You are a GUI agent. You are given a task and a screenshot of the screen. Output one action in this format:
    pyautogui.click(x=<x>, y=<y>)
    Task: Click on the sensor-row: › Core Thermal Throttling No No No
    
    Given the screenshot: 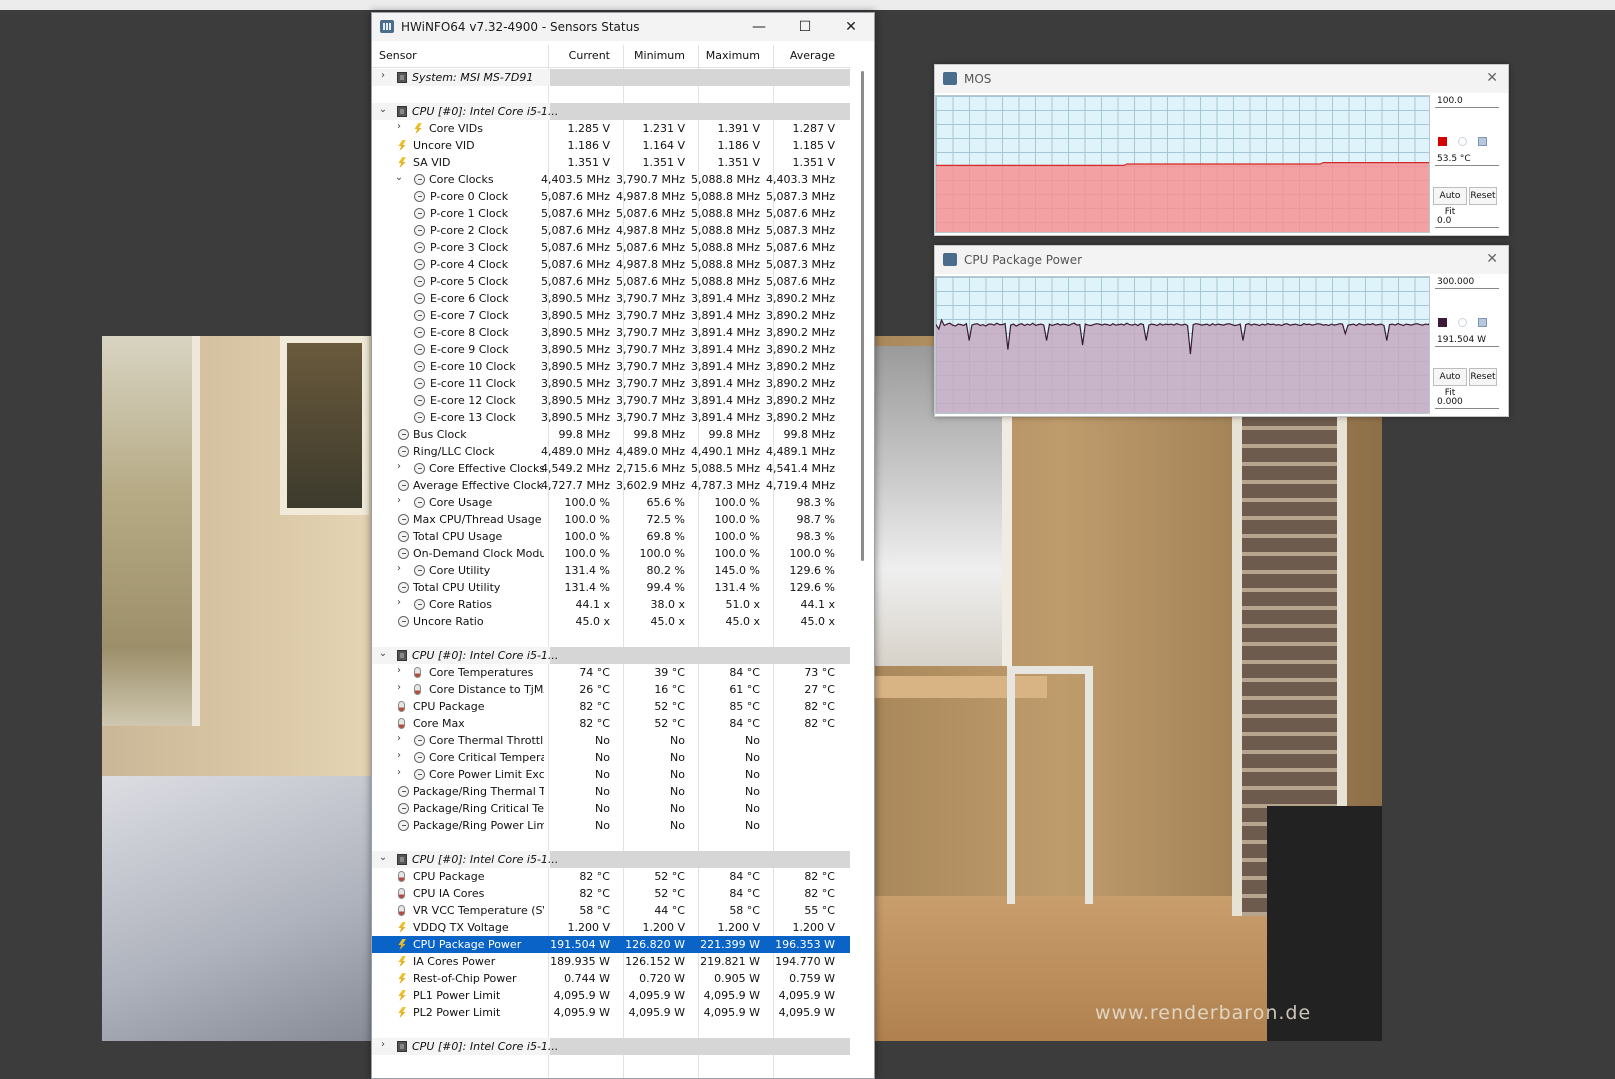 What is the action you would take?
    pyautogui.click(x=611, y=740)
    